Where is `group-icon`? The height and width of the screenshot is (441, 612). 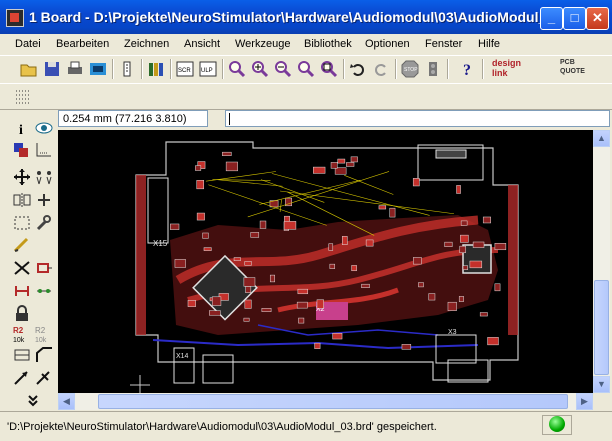 group-icon is located at coordinates (22, 223).